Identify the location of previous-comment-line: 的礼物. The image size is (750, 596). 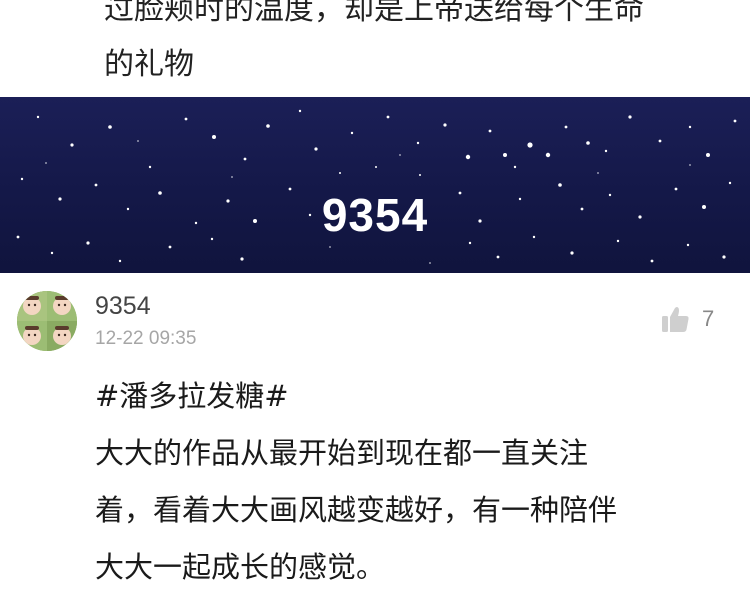
(149, 64).